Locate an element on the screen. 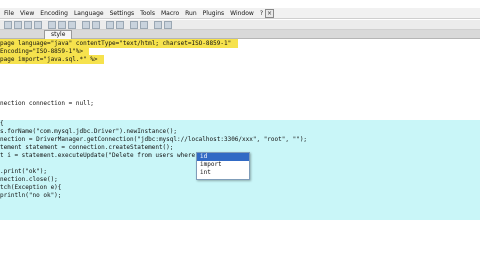  save-icon is located at coordinates (28, 25).